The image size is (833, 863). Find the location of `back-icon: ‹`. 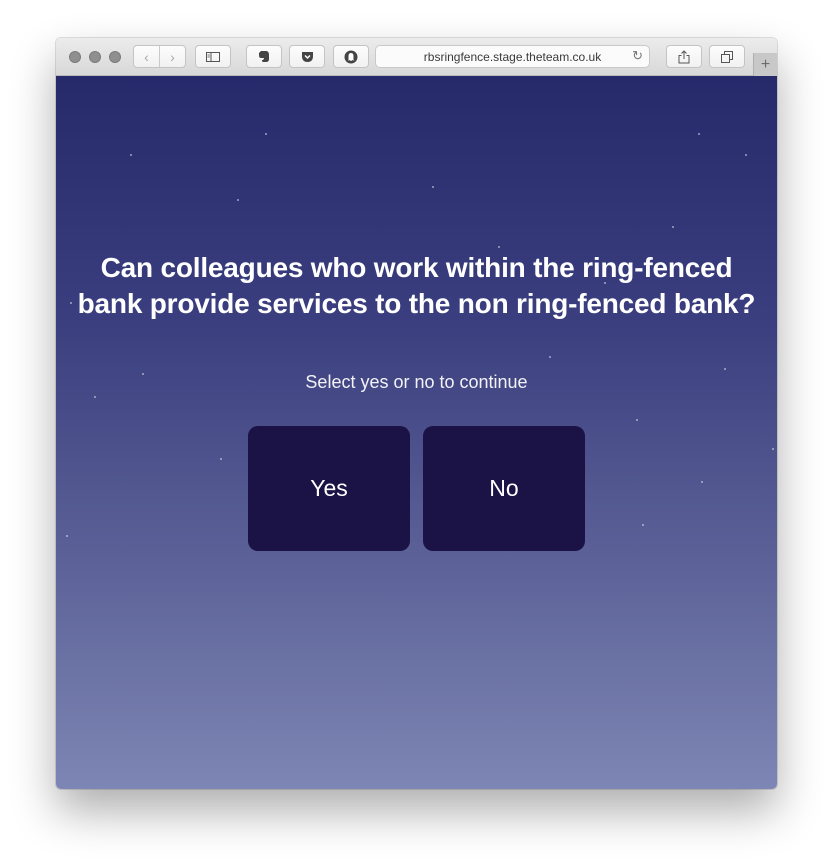

back-icon: ‹ is located at coordinates (147, 56).